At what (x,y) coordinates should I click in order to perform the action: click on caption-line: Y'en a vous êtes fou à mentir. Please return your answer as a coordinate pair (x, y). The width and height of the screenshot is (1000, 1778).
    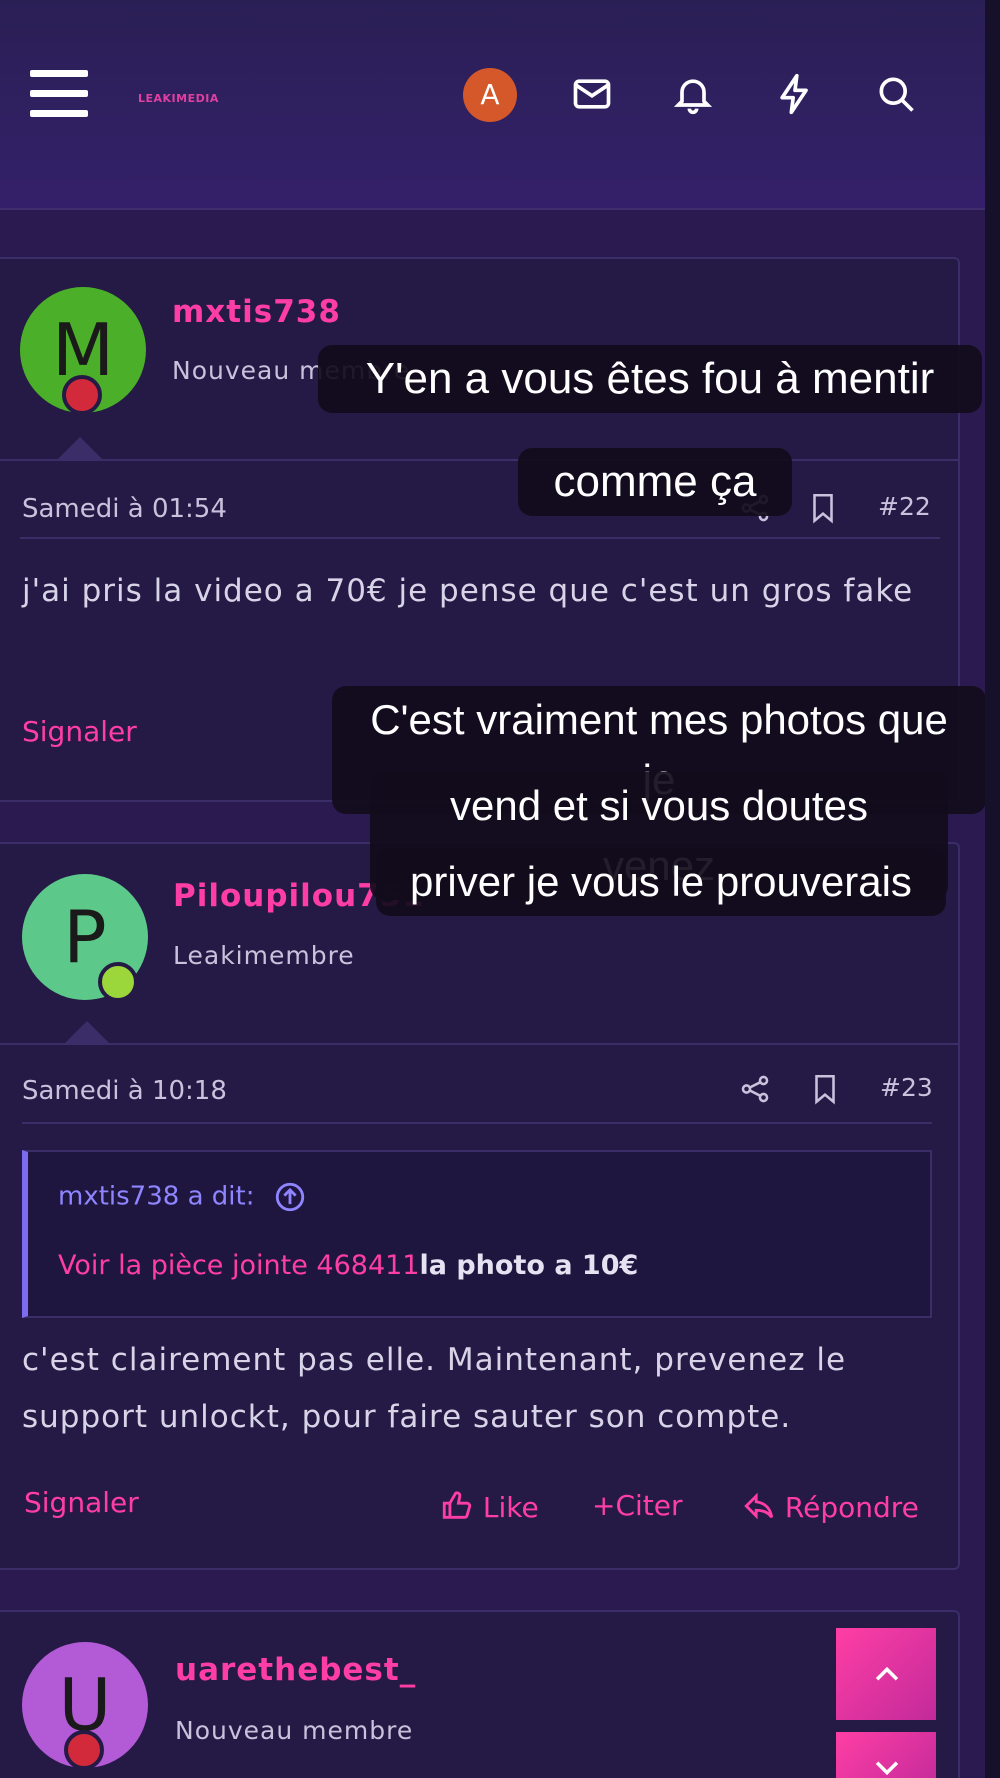
    Looking at the image, I should click on (650, 379).